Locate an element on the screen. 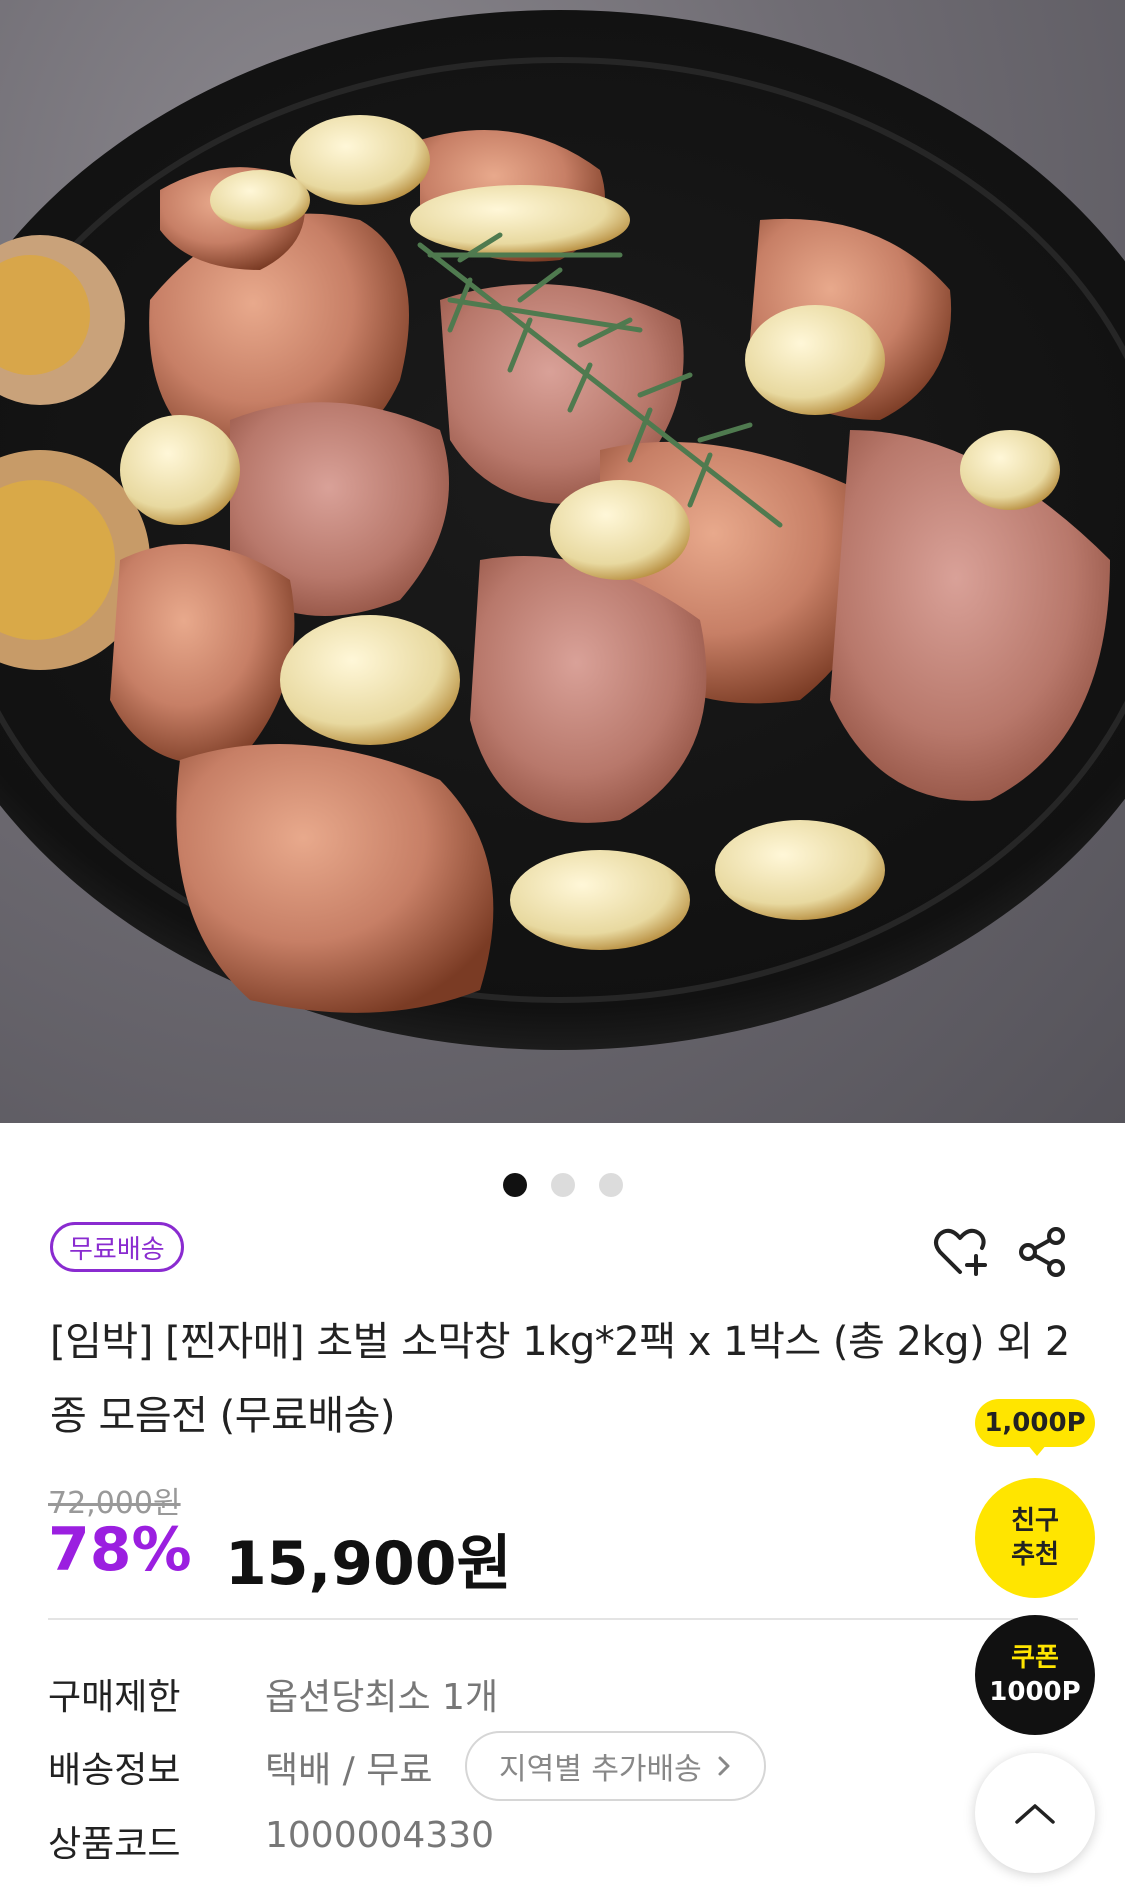  discount-rate: 78% is located at coordinates (120, 1550).